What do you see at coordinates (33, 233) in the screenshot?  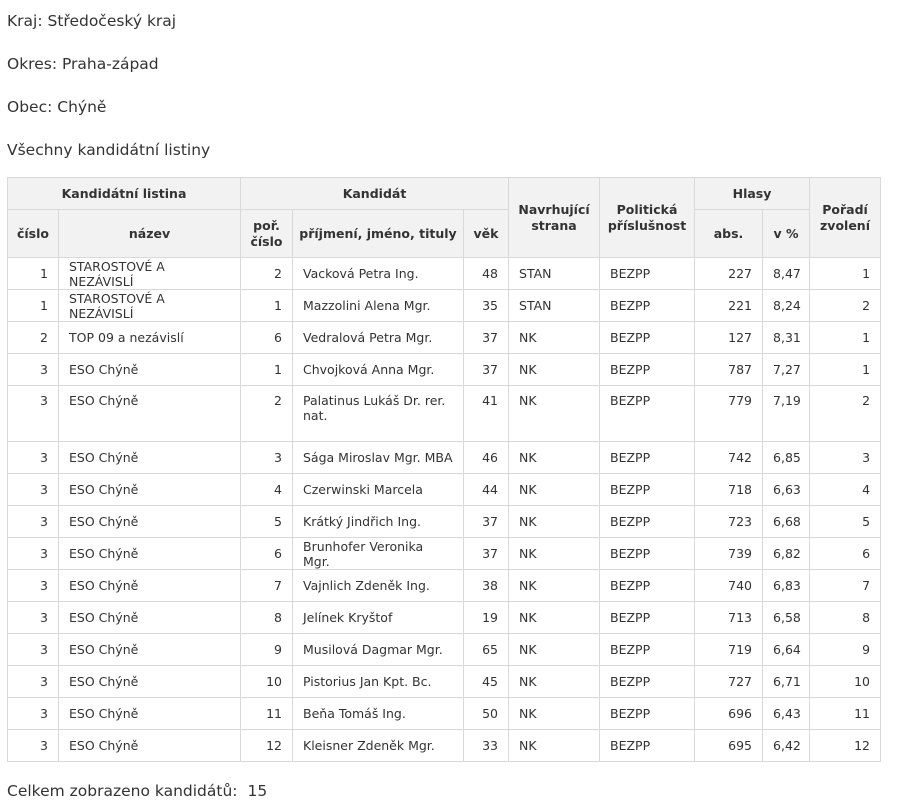 I see `list-number-header: číslo` at bounding box center [33, 233].